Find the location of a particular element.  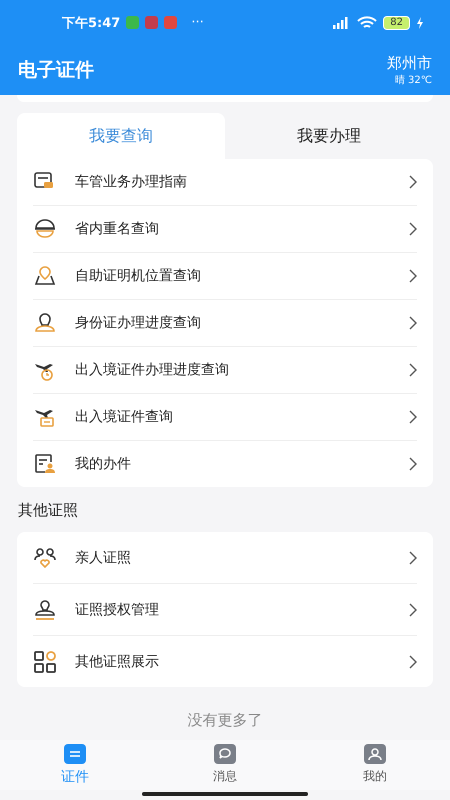

nav-tab: 消息 is located at coordinates (225, 765).